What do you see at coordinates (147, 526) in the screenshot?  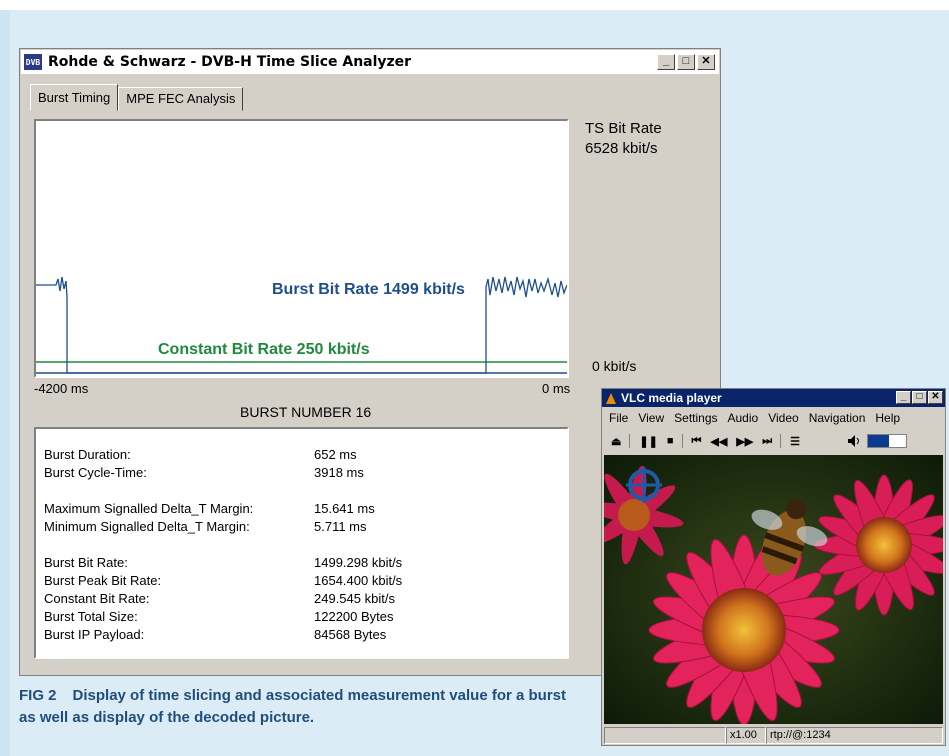 I see `measurement-label: Minimum Signalled Delta_T Margin:` at bounding box center [147, 526].